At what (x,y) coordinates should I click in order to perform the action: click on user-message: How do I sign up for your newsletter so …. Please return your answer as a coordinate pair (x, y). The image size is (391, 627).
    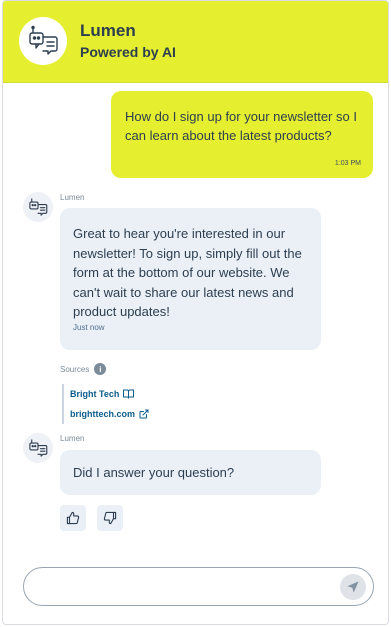
    Looking at the image, I should click on (242, 134).